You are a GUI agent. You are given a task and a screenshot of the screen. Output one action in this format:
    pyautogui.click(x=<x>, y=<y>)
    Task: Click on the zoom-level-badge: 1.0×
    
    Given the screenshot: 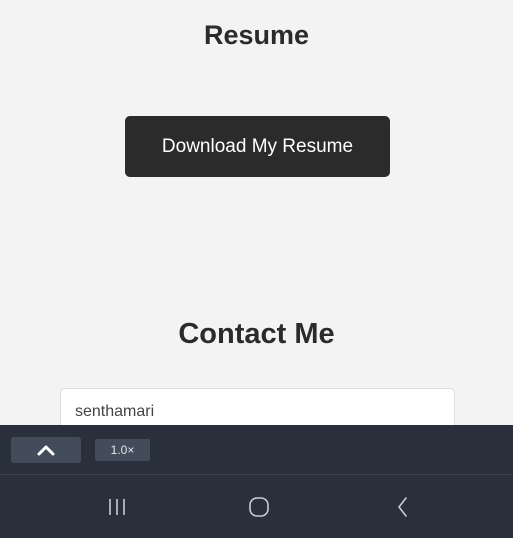 What is the action you would take?
    pyautogui.click(x=122, y=450)
    